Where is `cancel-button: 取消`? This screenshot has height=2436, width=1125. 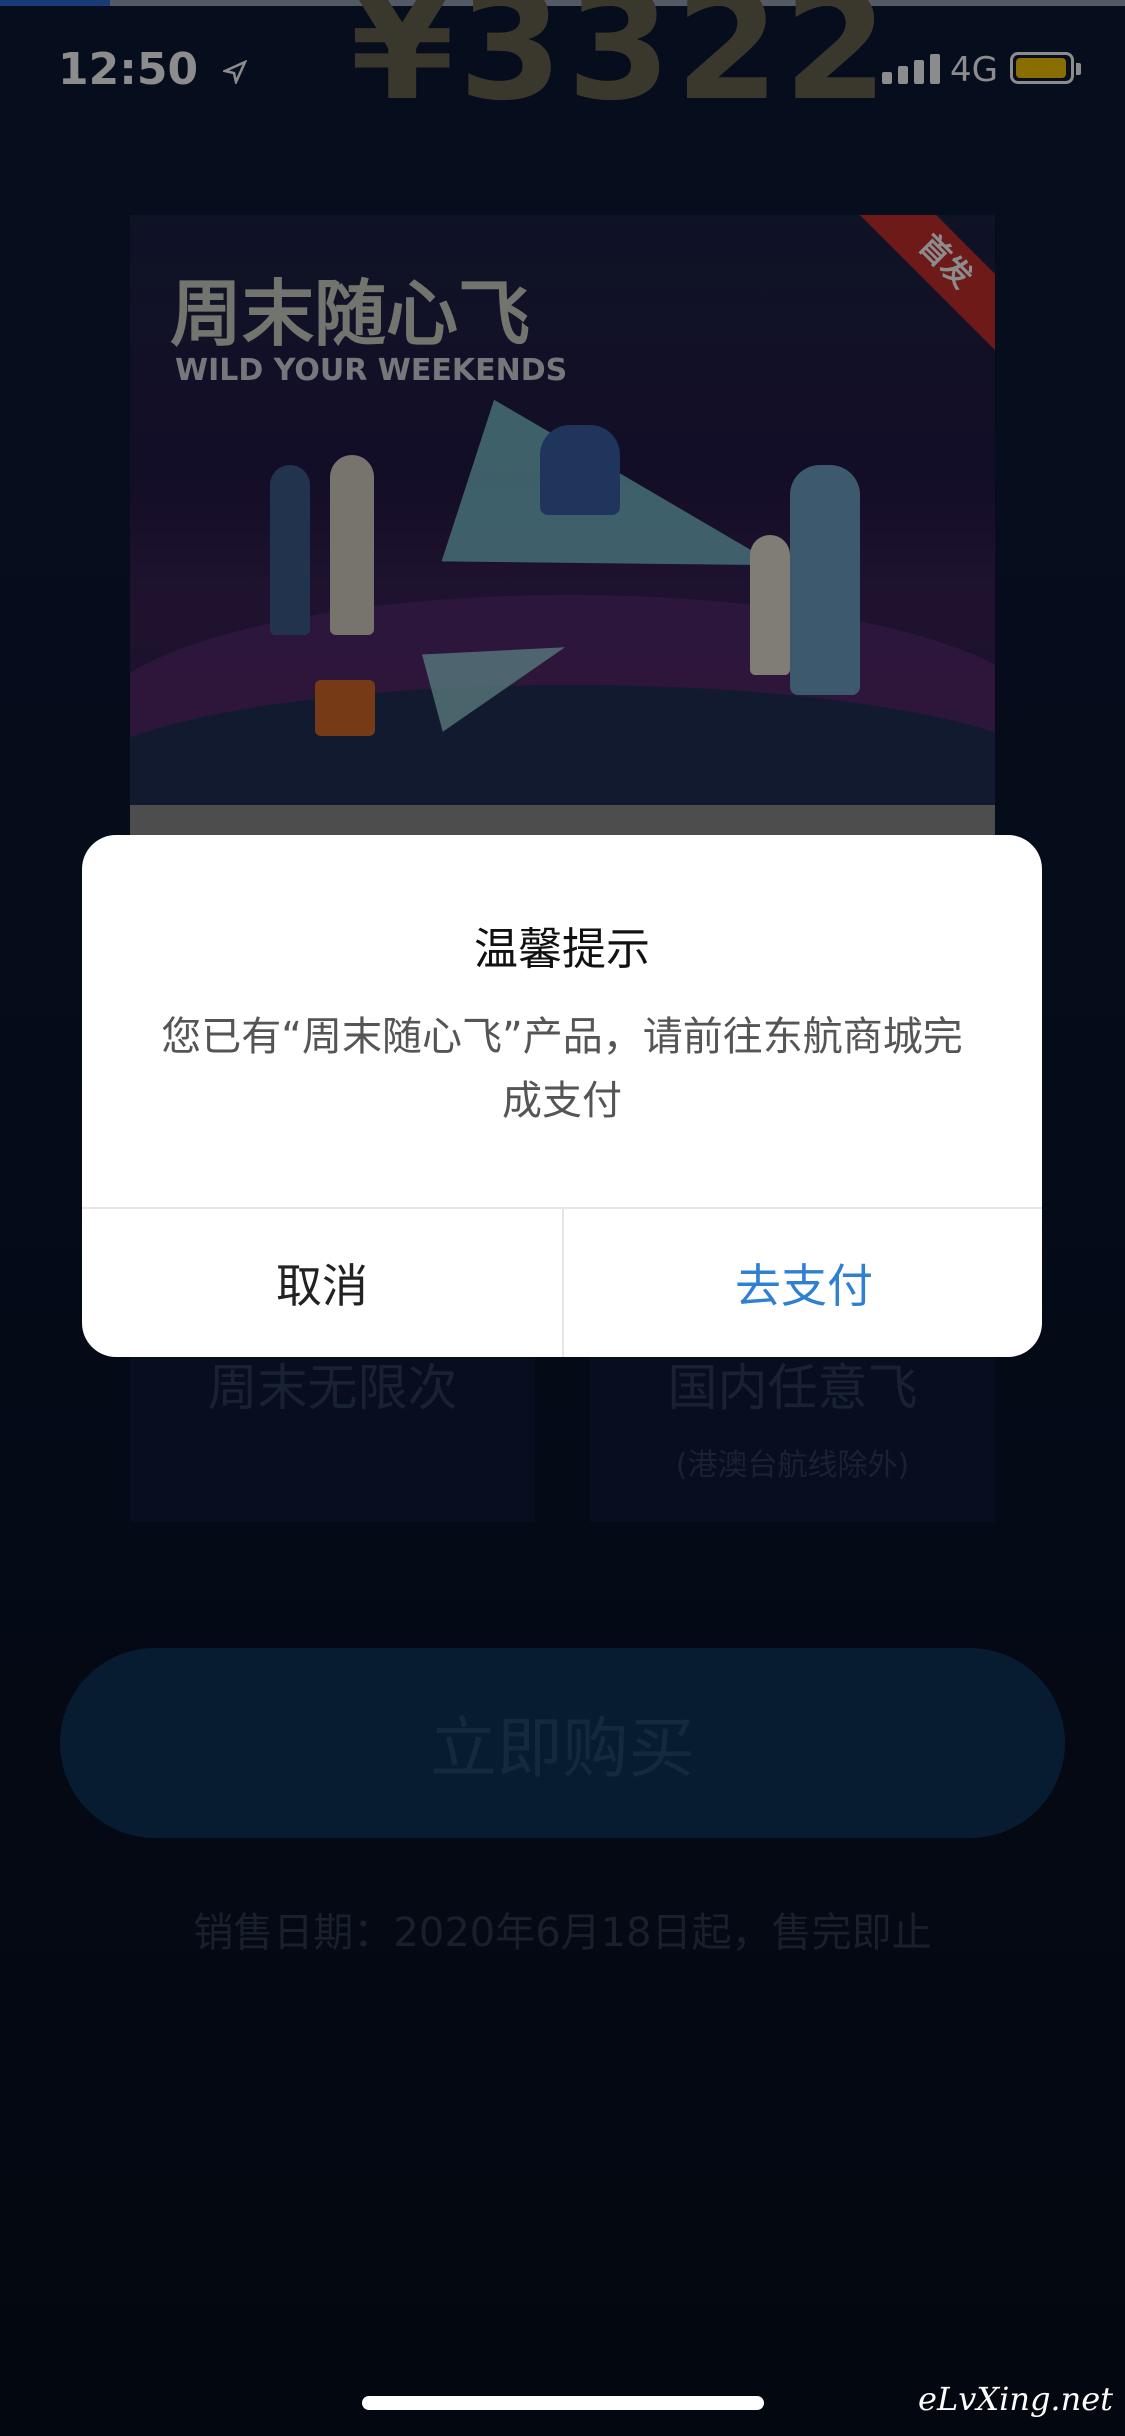
cancel-button: 取消 is located at coordinates (322, 1283).